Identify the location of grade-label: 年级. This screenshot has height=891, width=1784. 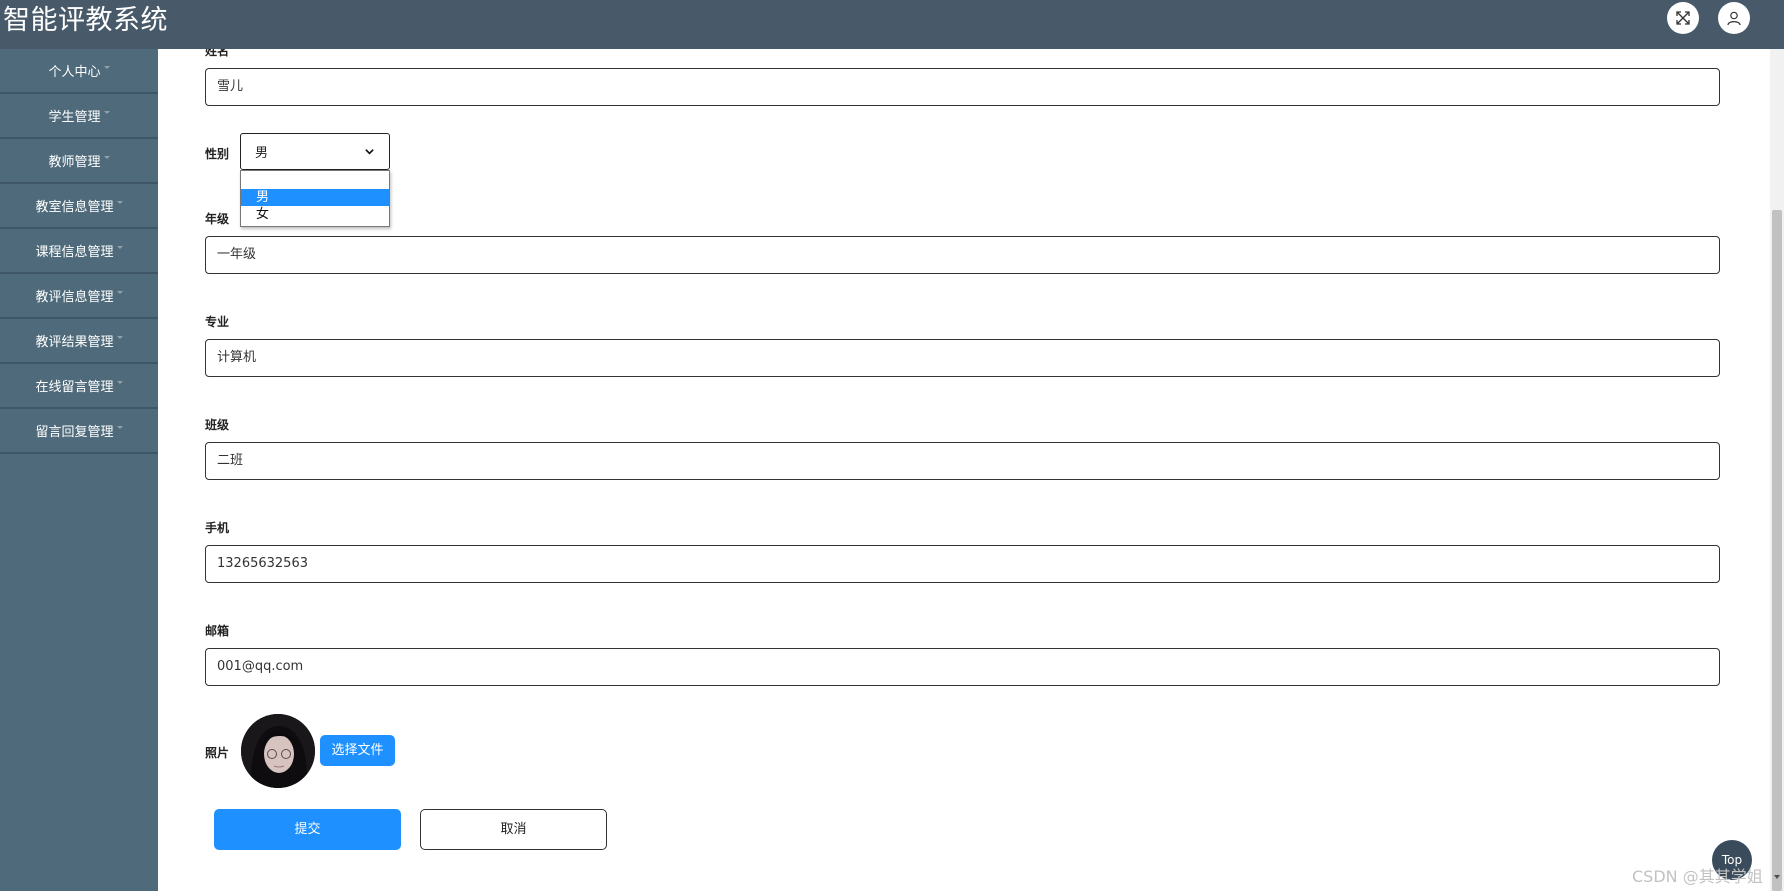
(217, 219).